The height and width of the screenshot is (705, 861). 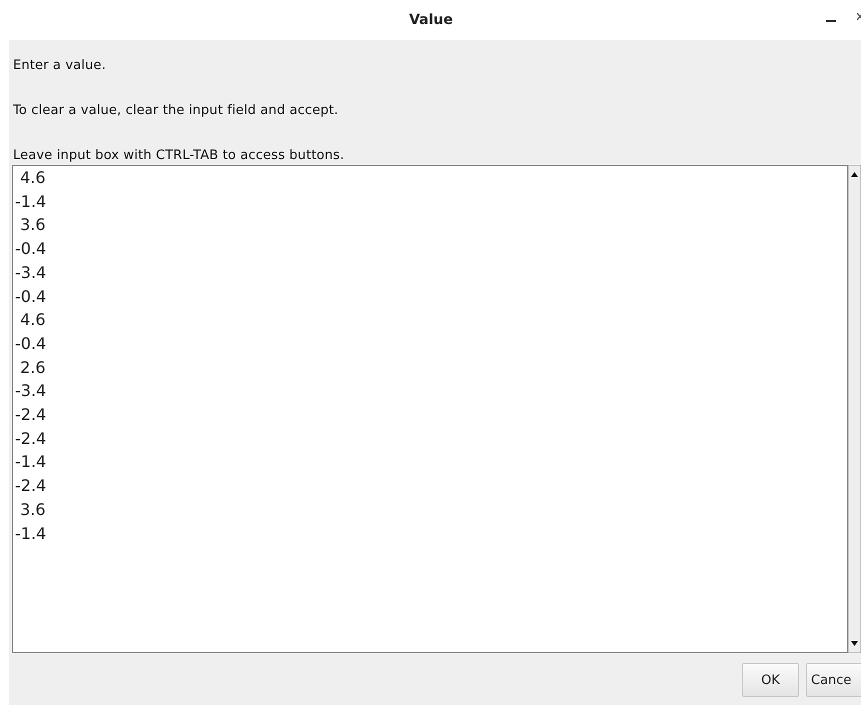 What do you see at coordinates (833, 680) in the screenshot?
I see `dialog-button: Cance` at bounding box center [833, 680].